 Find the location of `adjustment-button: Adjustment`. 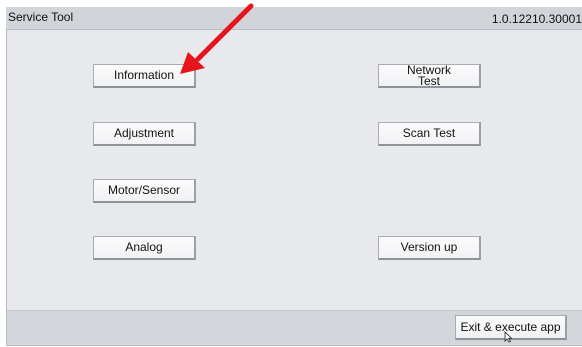

adjustment-button: Adjustment is located at coordinates (144, 134).